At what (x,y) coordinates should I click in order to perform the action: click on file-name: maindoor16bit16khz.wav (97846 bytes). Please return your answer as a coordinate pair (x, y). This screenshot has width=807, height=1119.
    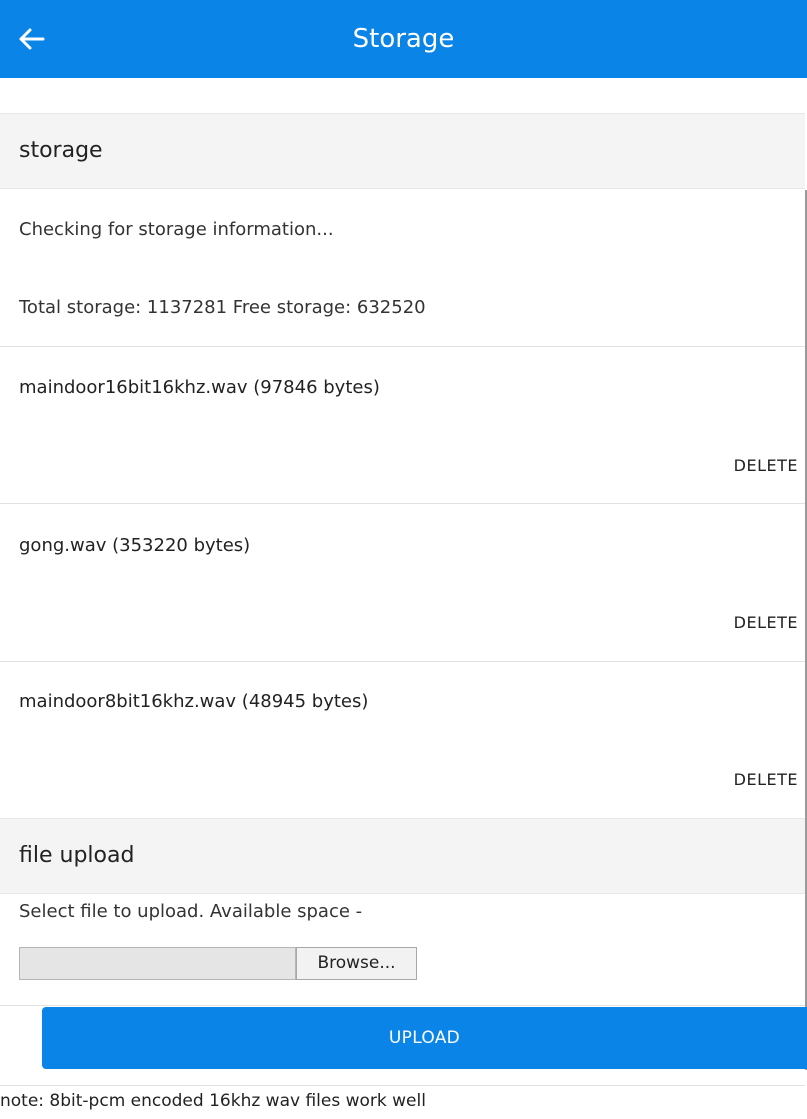
    Looking at the image, I should click on (199, 387).